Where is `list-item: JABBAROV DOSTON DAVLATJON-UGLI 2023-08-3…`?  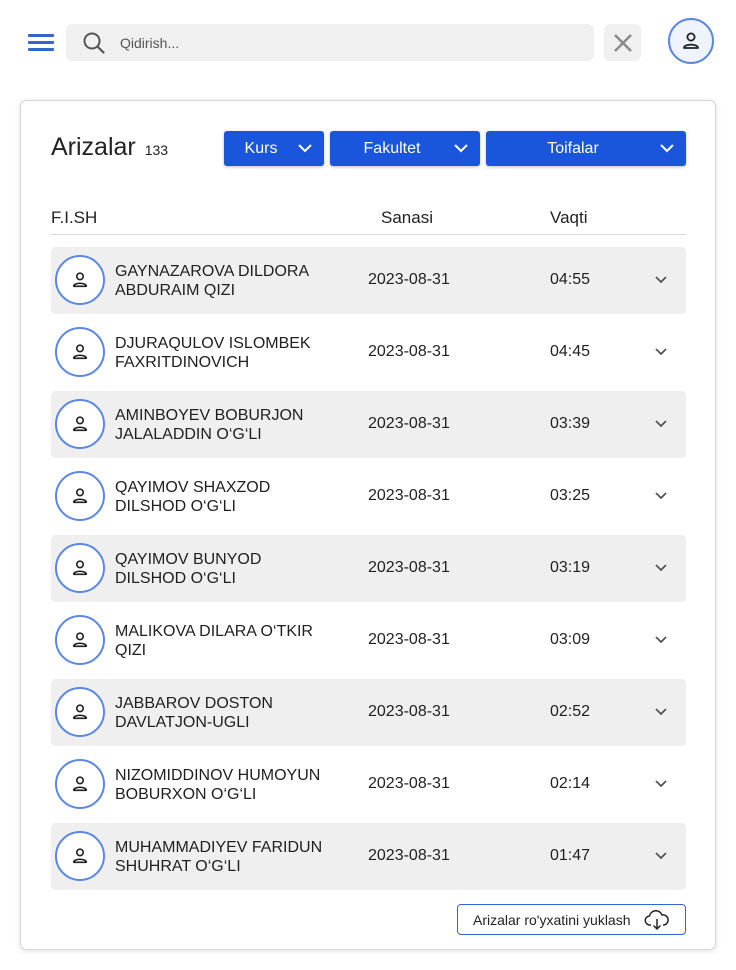 list-item: JABBAROV DOSTON DAVLATJON-UGLI 2023-08-3… is located at coordinates (368, 712).